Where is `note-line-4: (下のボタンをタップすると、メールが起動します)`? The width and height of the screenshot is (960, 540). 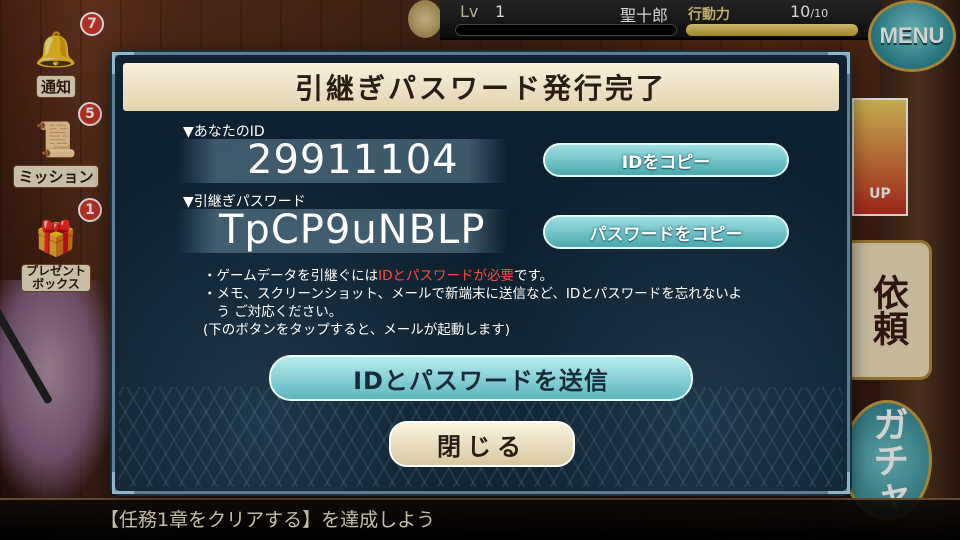
note-line-4: (下のボタンをタップすると、メールが起動します) is located at coordinates (356, 330).